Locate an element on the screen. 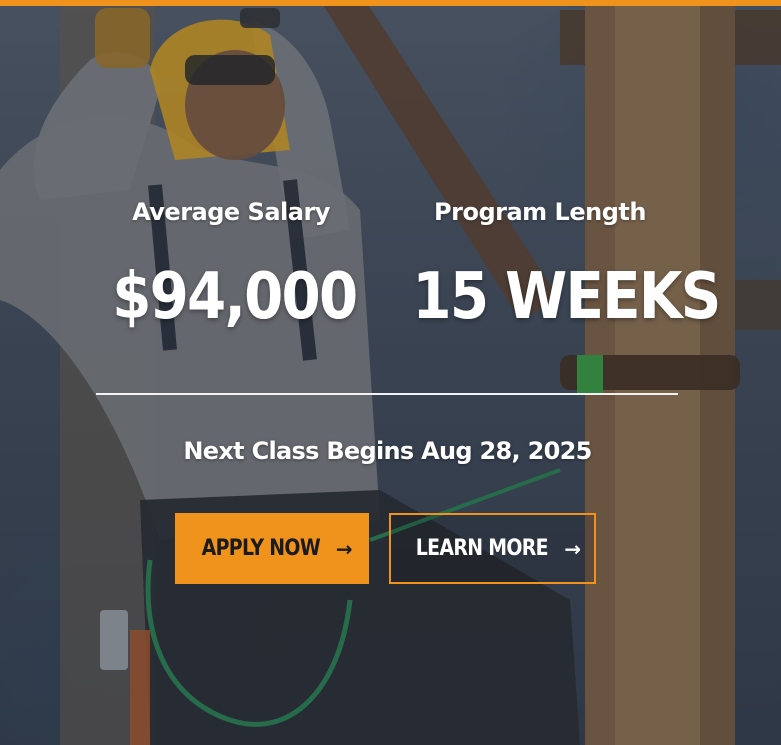  apply-now-label: APPLY NOW is located at coordinates (261, 548).